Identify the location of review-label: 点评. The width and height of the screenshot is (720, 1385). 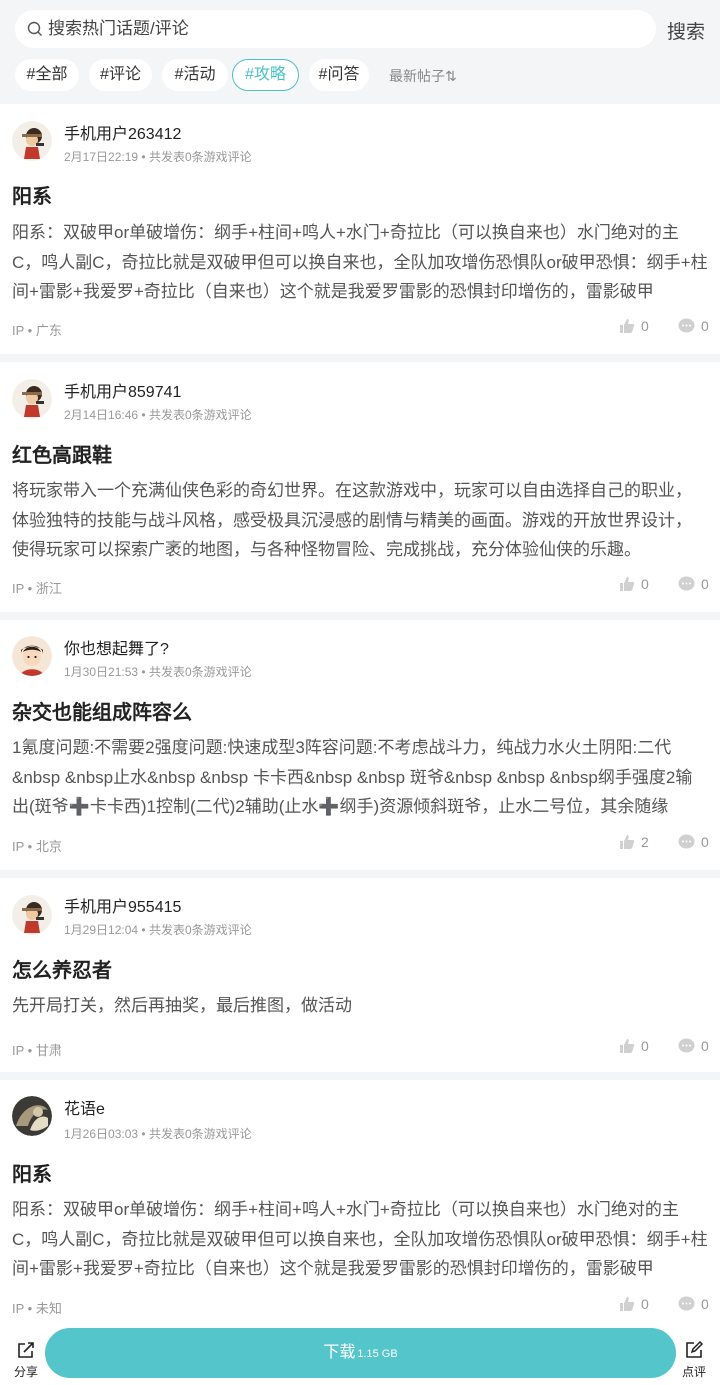
(693, 1372).